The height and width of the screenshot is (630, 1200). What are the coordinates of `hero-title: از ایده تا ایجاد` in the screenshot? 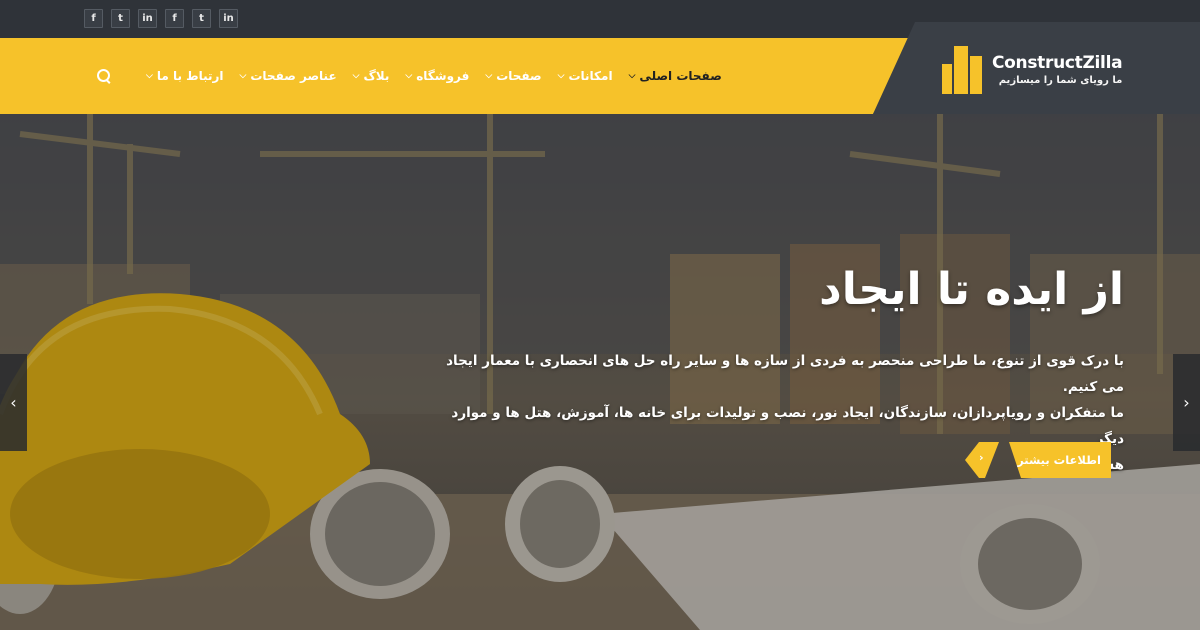 It's located at (971, 289).